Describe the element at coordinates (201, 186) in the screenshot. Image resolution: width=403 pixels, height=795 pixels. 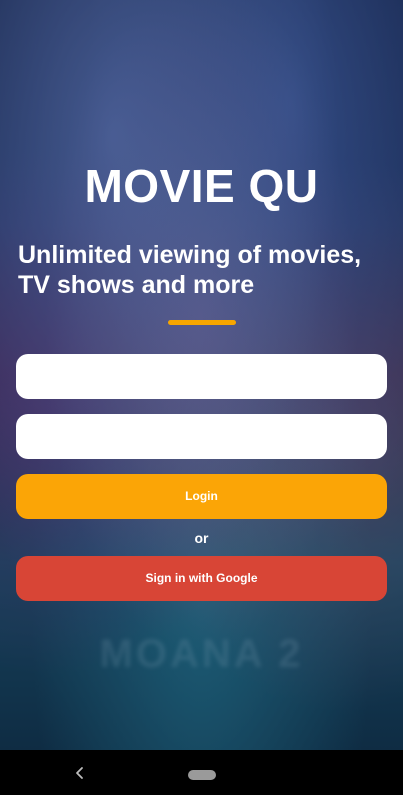
I see `app-title: MOVIE QU` at that location.